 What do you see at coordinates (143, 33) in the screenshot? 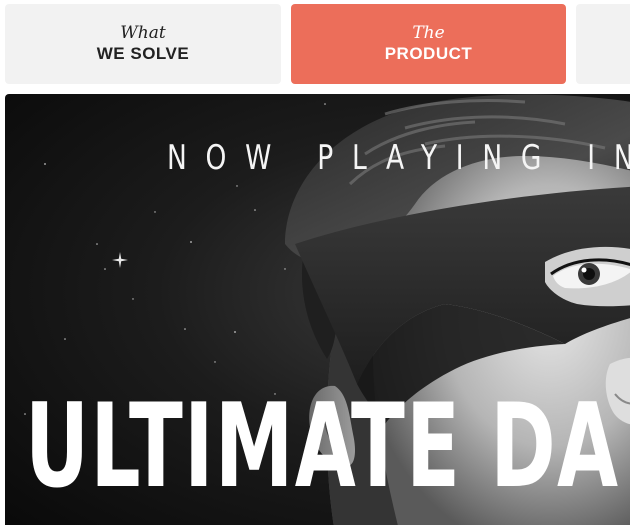
I see `tab-what-script-label: What` at bounding box center [143, 33].